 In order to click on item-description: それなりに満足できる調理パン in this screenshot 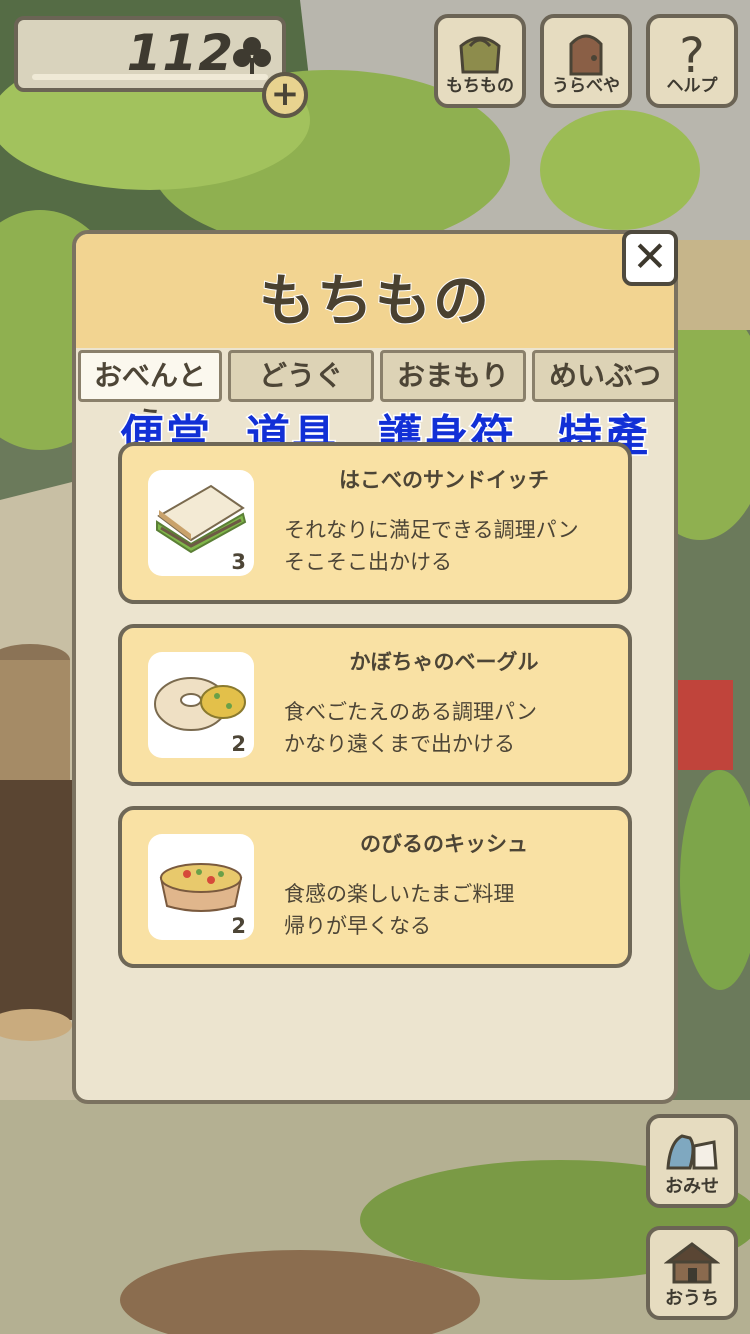, I will do `click(431, 530)`.